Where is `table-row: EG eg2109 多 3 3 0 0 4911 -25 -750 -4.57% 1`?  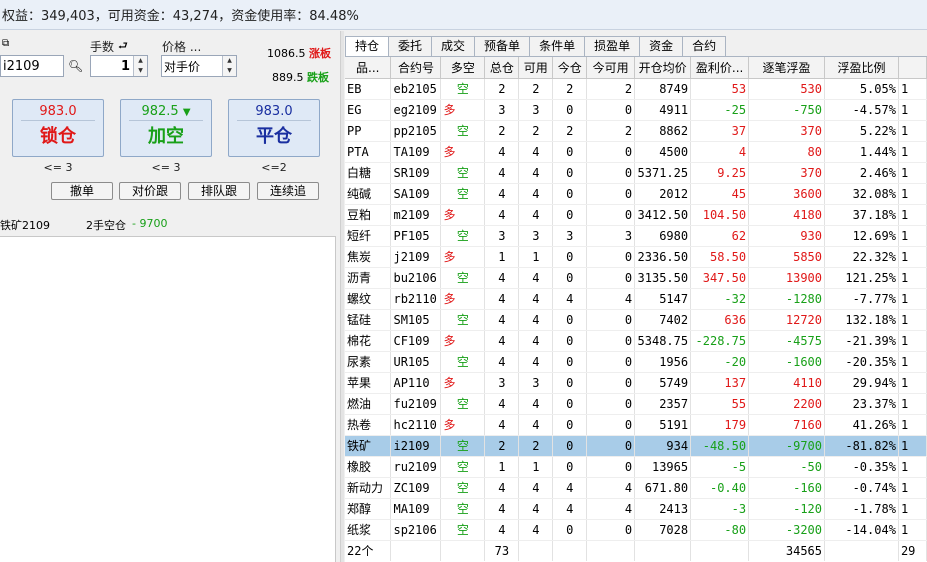
table-row: EG eg2109 多 3 3 0 0 4911 -25 -750 -4.57% 1 is located at coordinates (636, 110).